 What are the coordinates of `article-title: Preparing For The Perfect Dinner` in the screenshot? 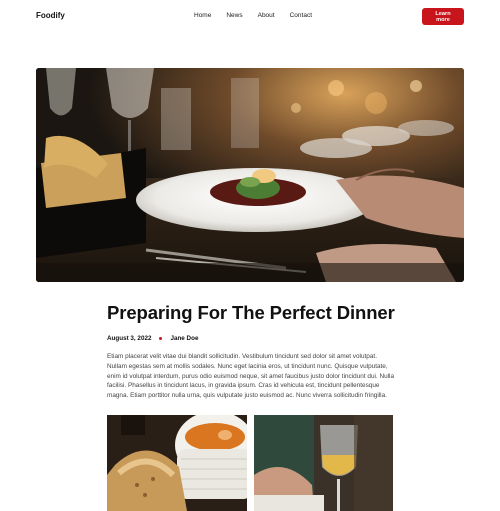 It's located at (251, 312).